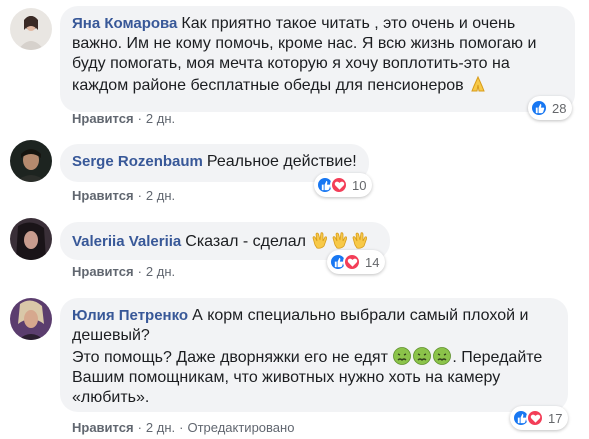 Image resolution: width=589 pixels, height=439 pixels. What do you see at coordinates (550, 108) in the screenshot?
I see `reaction-summary: 28` at bounding box center [550, 108].